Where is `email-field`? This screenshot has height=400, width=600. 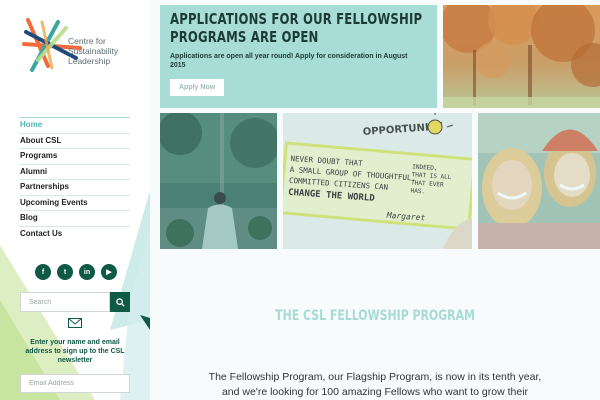
email-field is located at coordinates (75, 383).